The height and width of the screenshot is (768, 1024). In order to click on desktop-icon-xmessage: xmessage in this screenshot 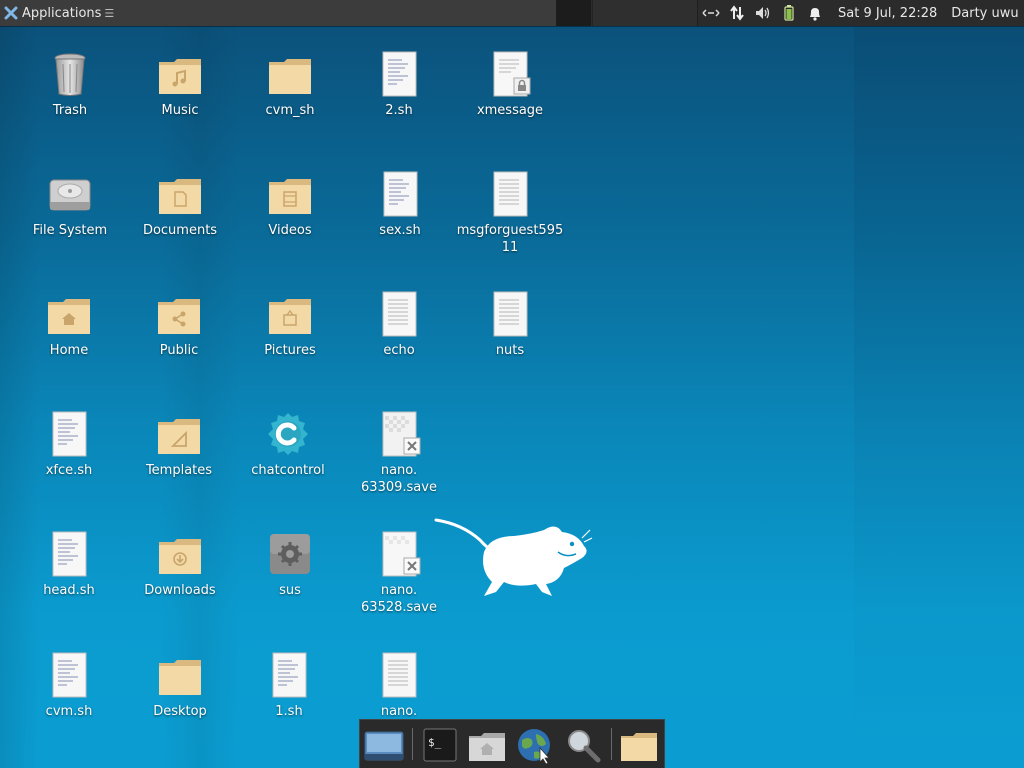, I will do `click(510, 84)`.